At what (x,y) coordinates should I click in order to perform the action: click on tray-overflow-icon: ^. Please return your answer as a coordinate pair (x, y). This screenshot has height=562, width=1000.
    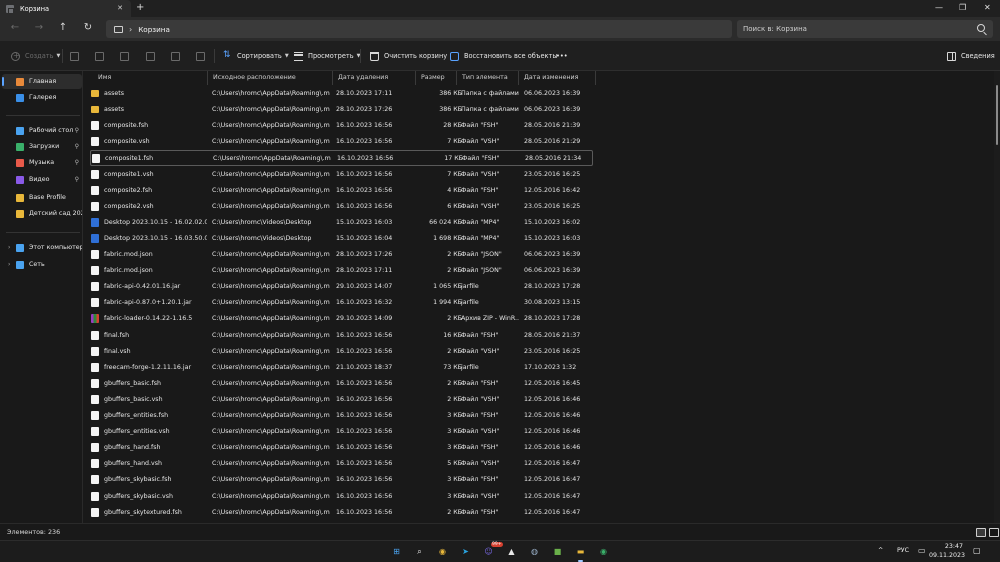
    Looking at the image, I should click on (880, 550).